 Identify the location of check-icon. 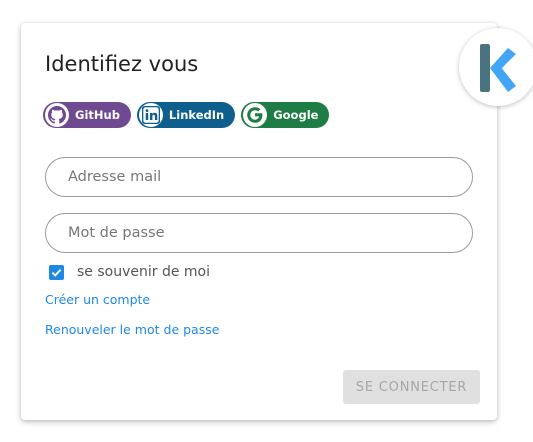
(56, 272).